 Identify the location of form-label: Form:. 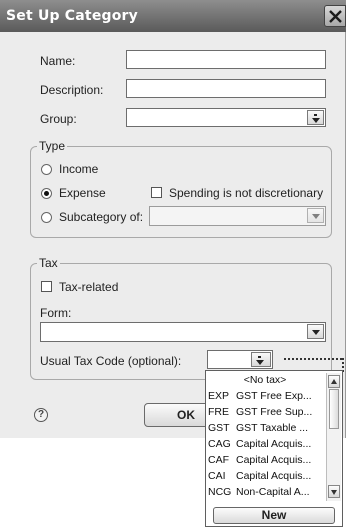
(56, 313).